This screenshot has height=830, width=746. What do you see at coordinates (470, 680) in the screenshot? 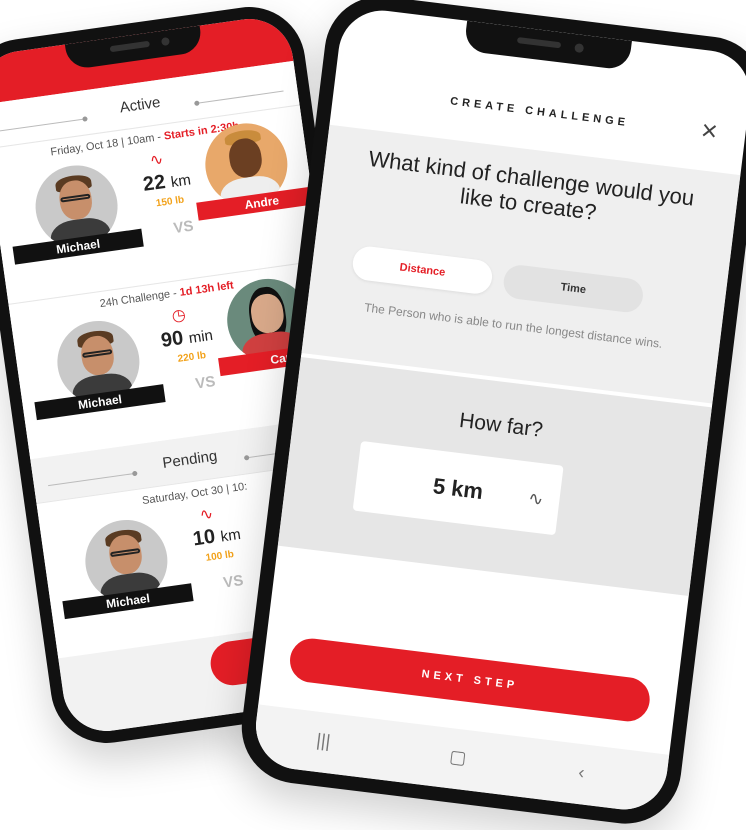
I see `next-step-button: NEXT STEP` at bounding box center [470, 680].